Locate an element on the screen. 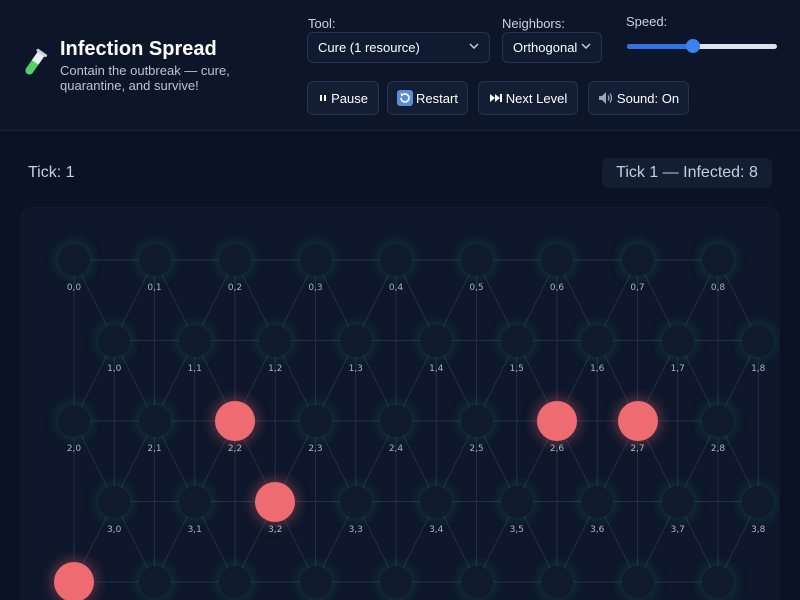 The image size is (800, 600). test-tube-icon is located at coordinates (34, 64).